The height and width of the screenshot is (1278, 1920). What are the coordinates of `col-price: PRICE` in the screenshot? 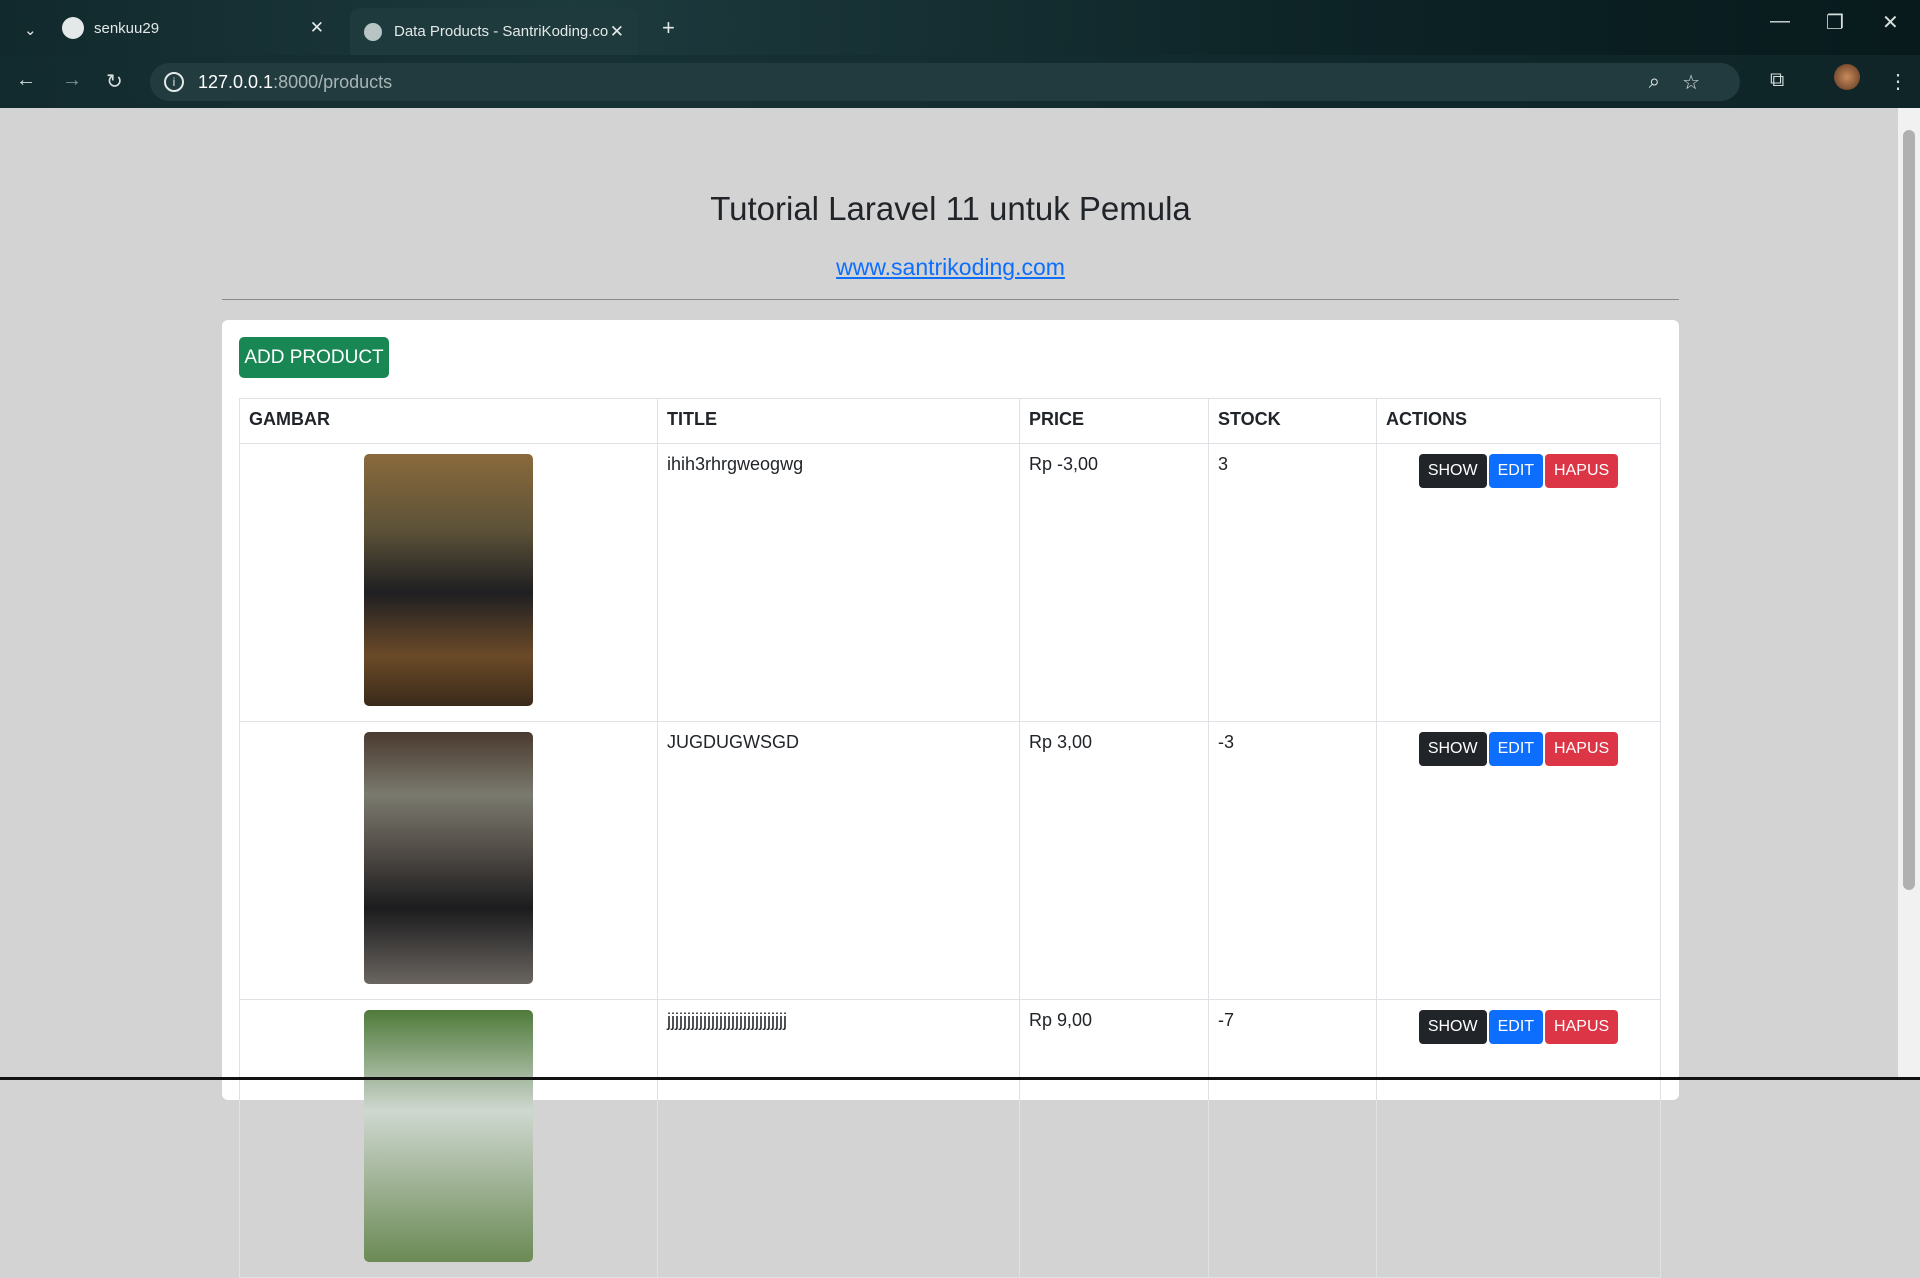 It's located at (1114, 421).